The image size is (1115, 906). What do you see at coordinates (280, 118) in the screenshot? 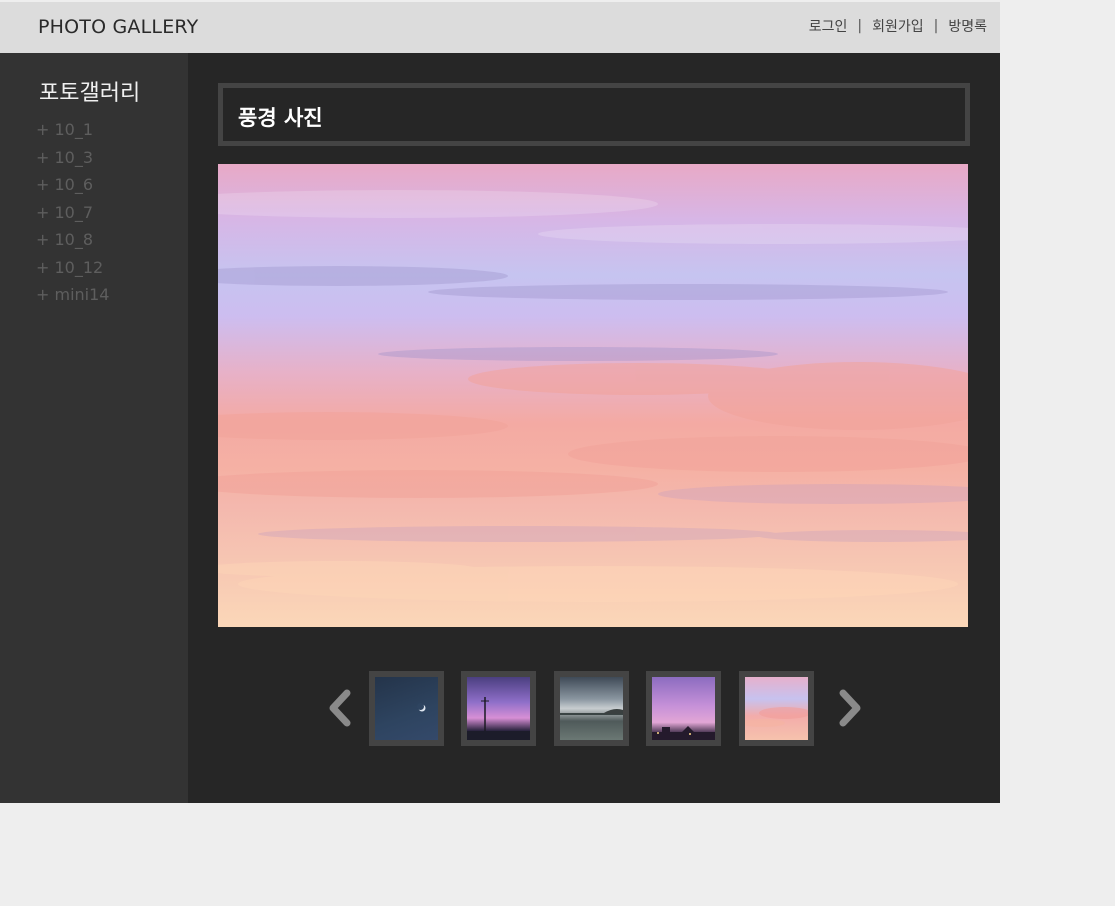
I see `page-title: 풍경 사진` at bounding box center [280, 118].